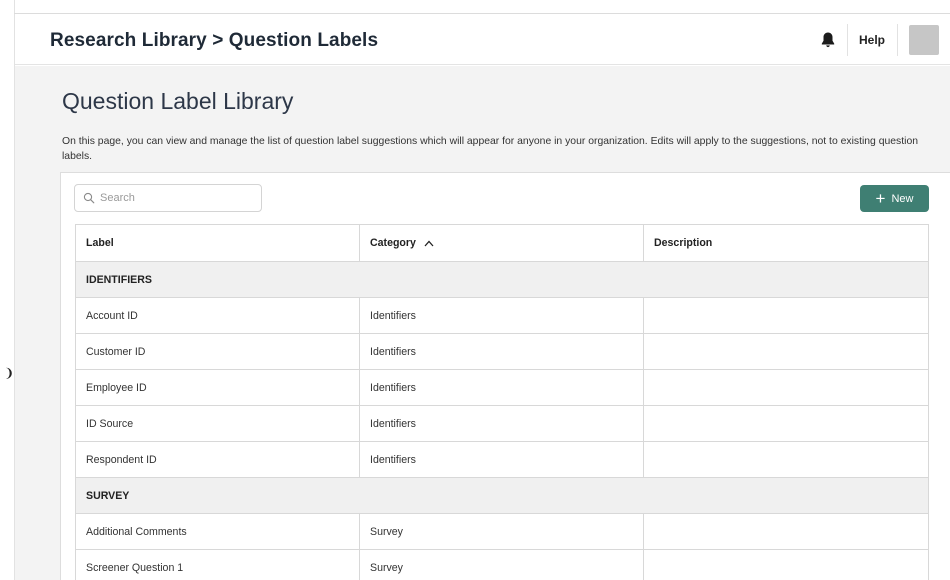 This screenshot has width=950, height=580. What do you see at coordinates (178, 101) in the screenshot?
I see `page-title: Question Label Library` at bounding box center [178, 101].